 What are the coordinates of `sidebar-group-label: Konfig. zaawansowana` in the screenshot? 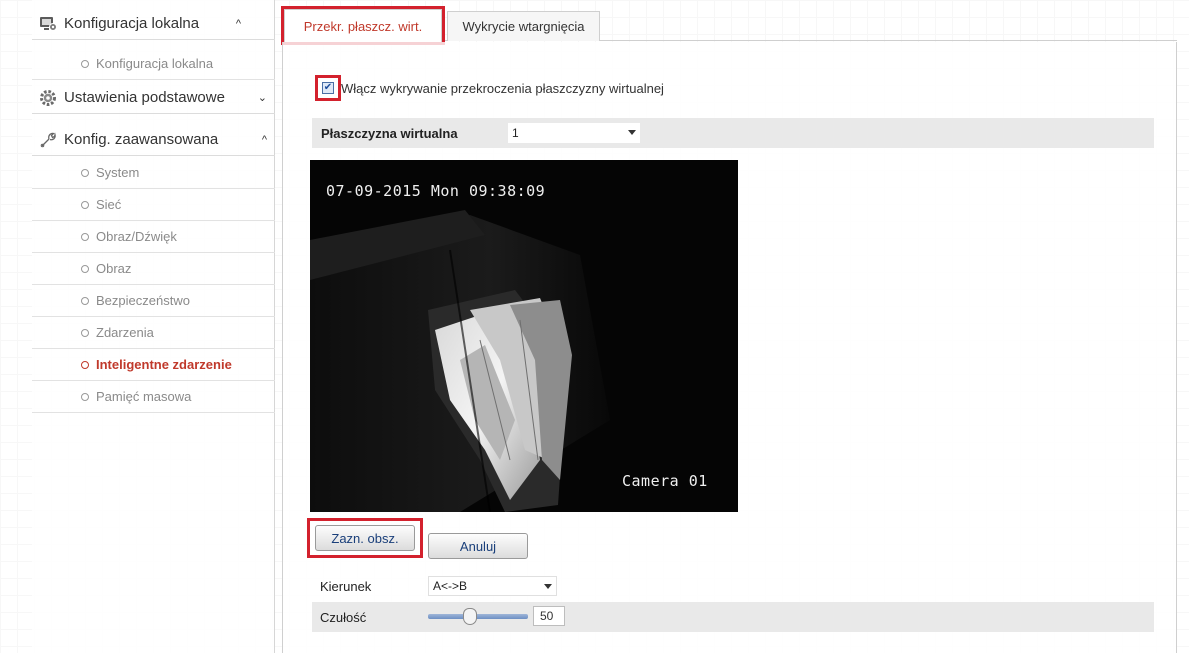 It's located at (141, 139).